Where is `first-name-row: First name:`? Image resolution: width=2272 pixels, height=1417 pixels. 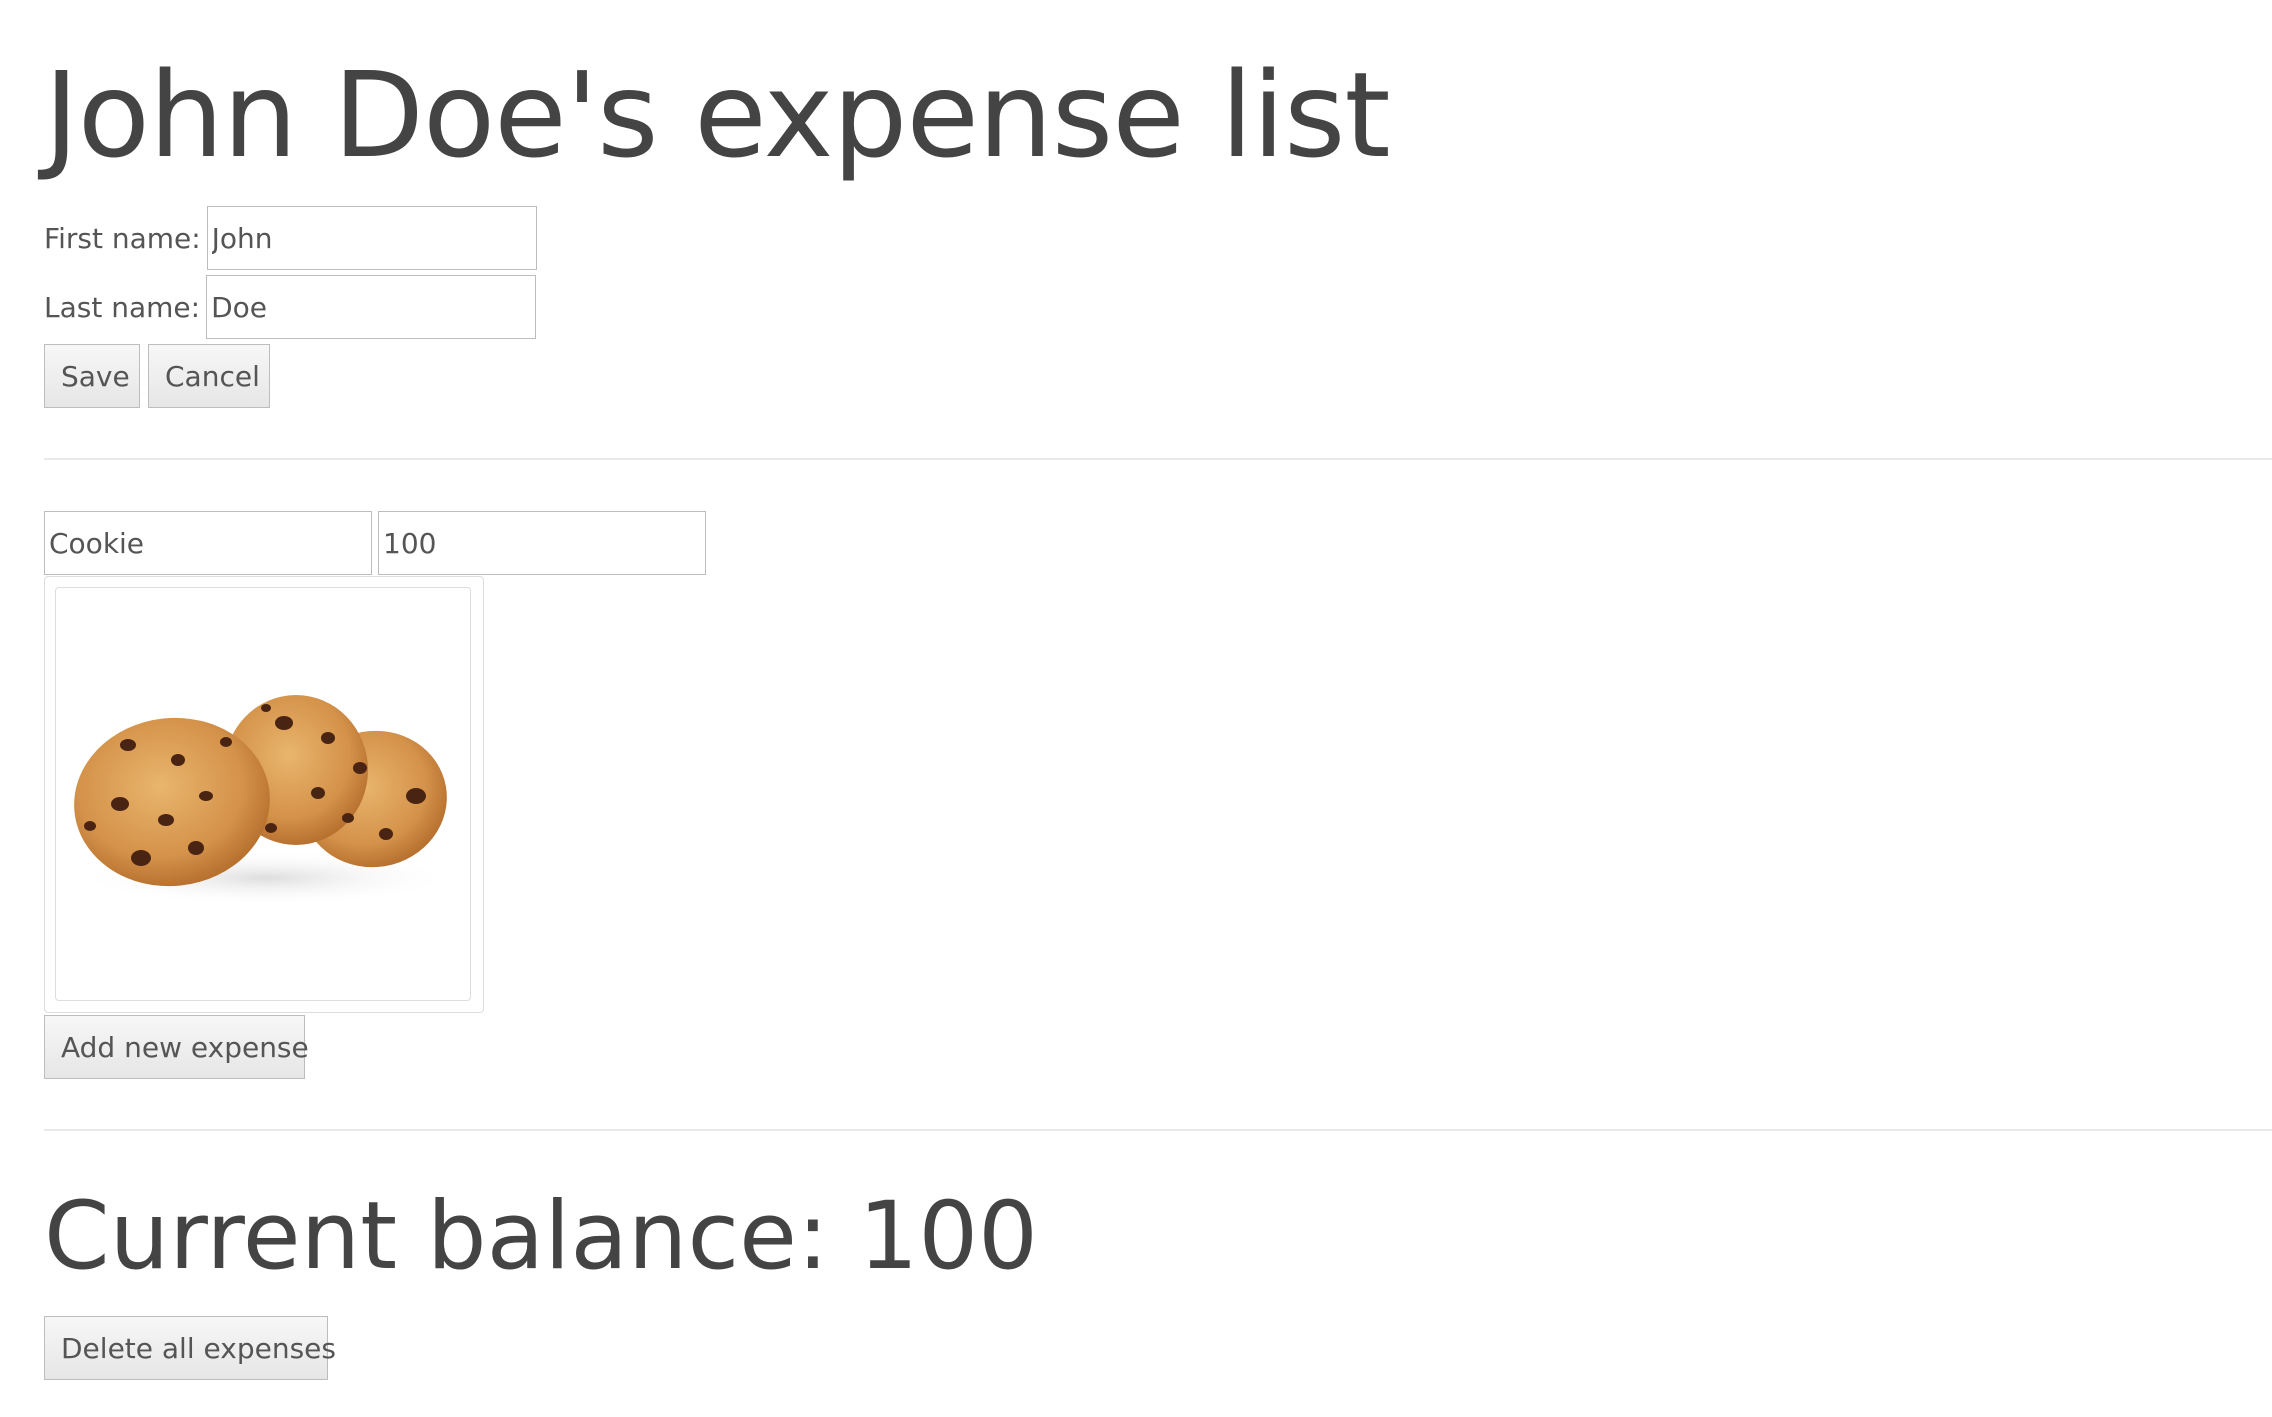
first-name-row: First name: is located at coordinates (290, 238).